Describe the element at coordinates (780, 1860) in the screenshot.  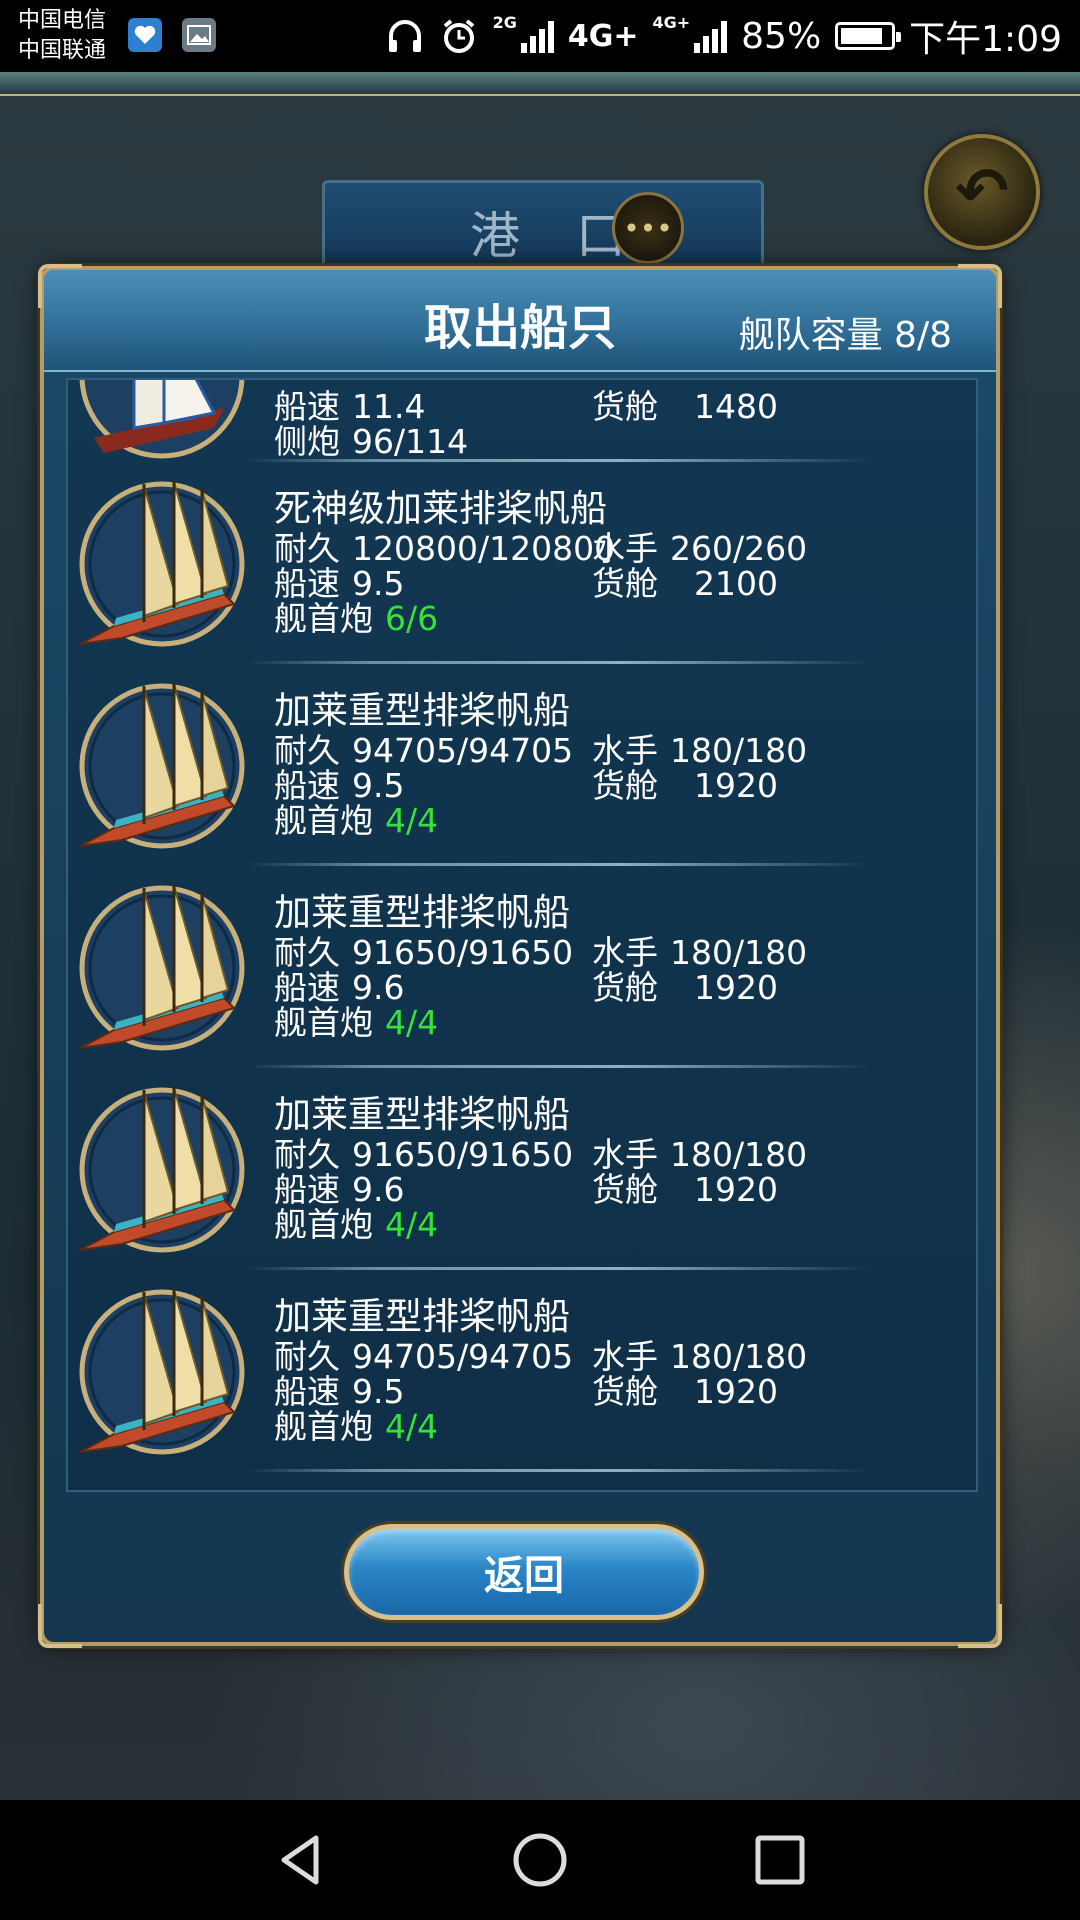
I see `square-recent-icon` at that location.